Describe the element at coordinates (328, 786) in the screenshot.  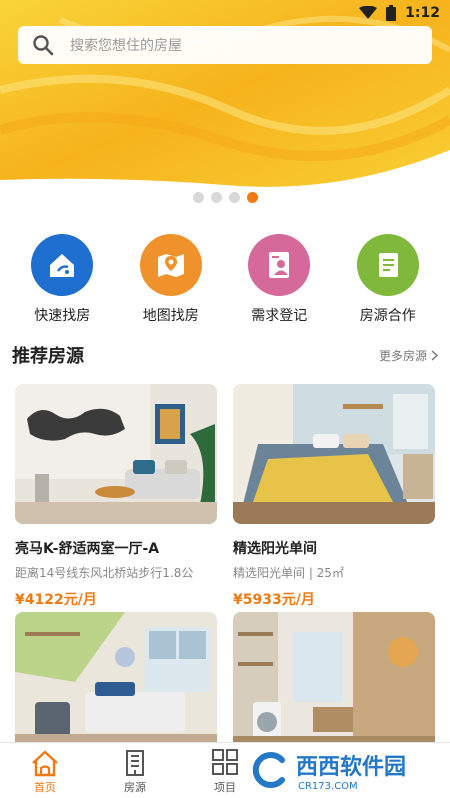
I see `watermark-site: CR173.COM` at that location.